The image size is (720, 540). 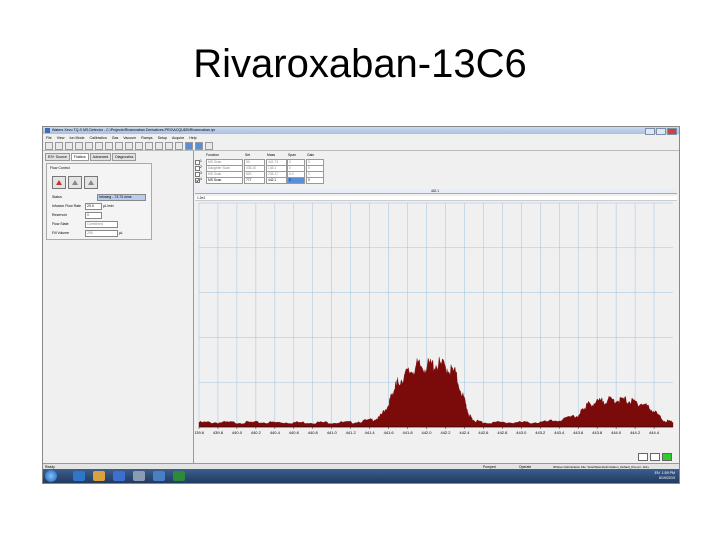 What do you see at coordinates (389, 432) in the screenshot?
I see `x-tick-label: 441.6` at bounding box center [389, 432].